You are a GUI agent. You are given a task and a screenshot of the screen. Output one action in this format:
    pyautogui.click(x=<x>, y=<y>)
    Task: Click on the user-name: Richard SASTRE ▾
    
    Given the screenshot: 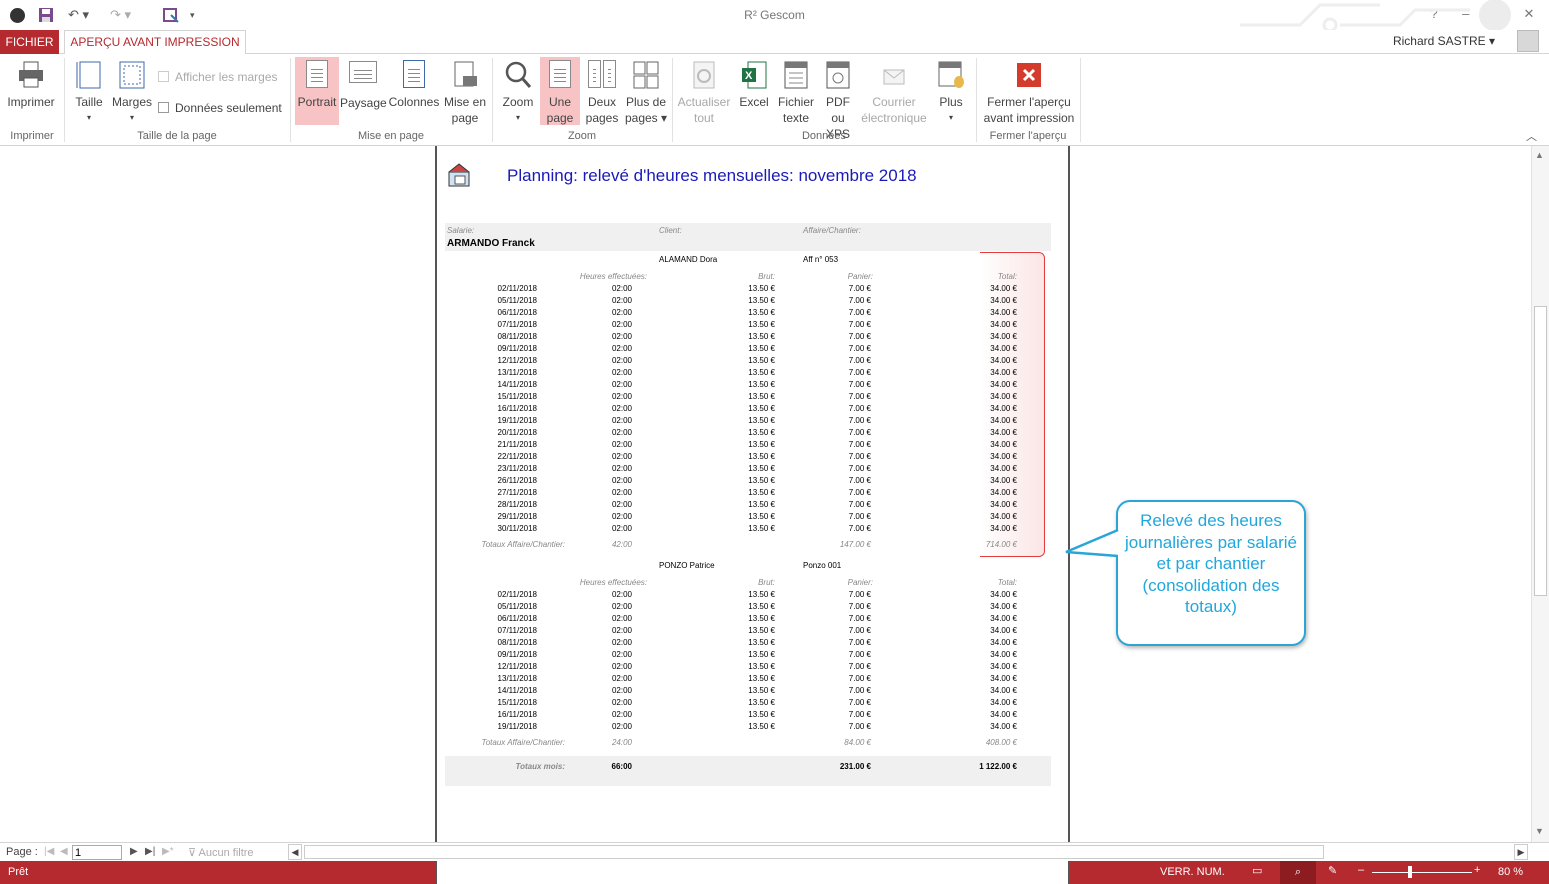 What is the action you would take?
    pyautogui.click(x=1444, y=41)
    